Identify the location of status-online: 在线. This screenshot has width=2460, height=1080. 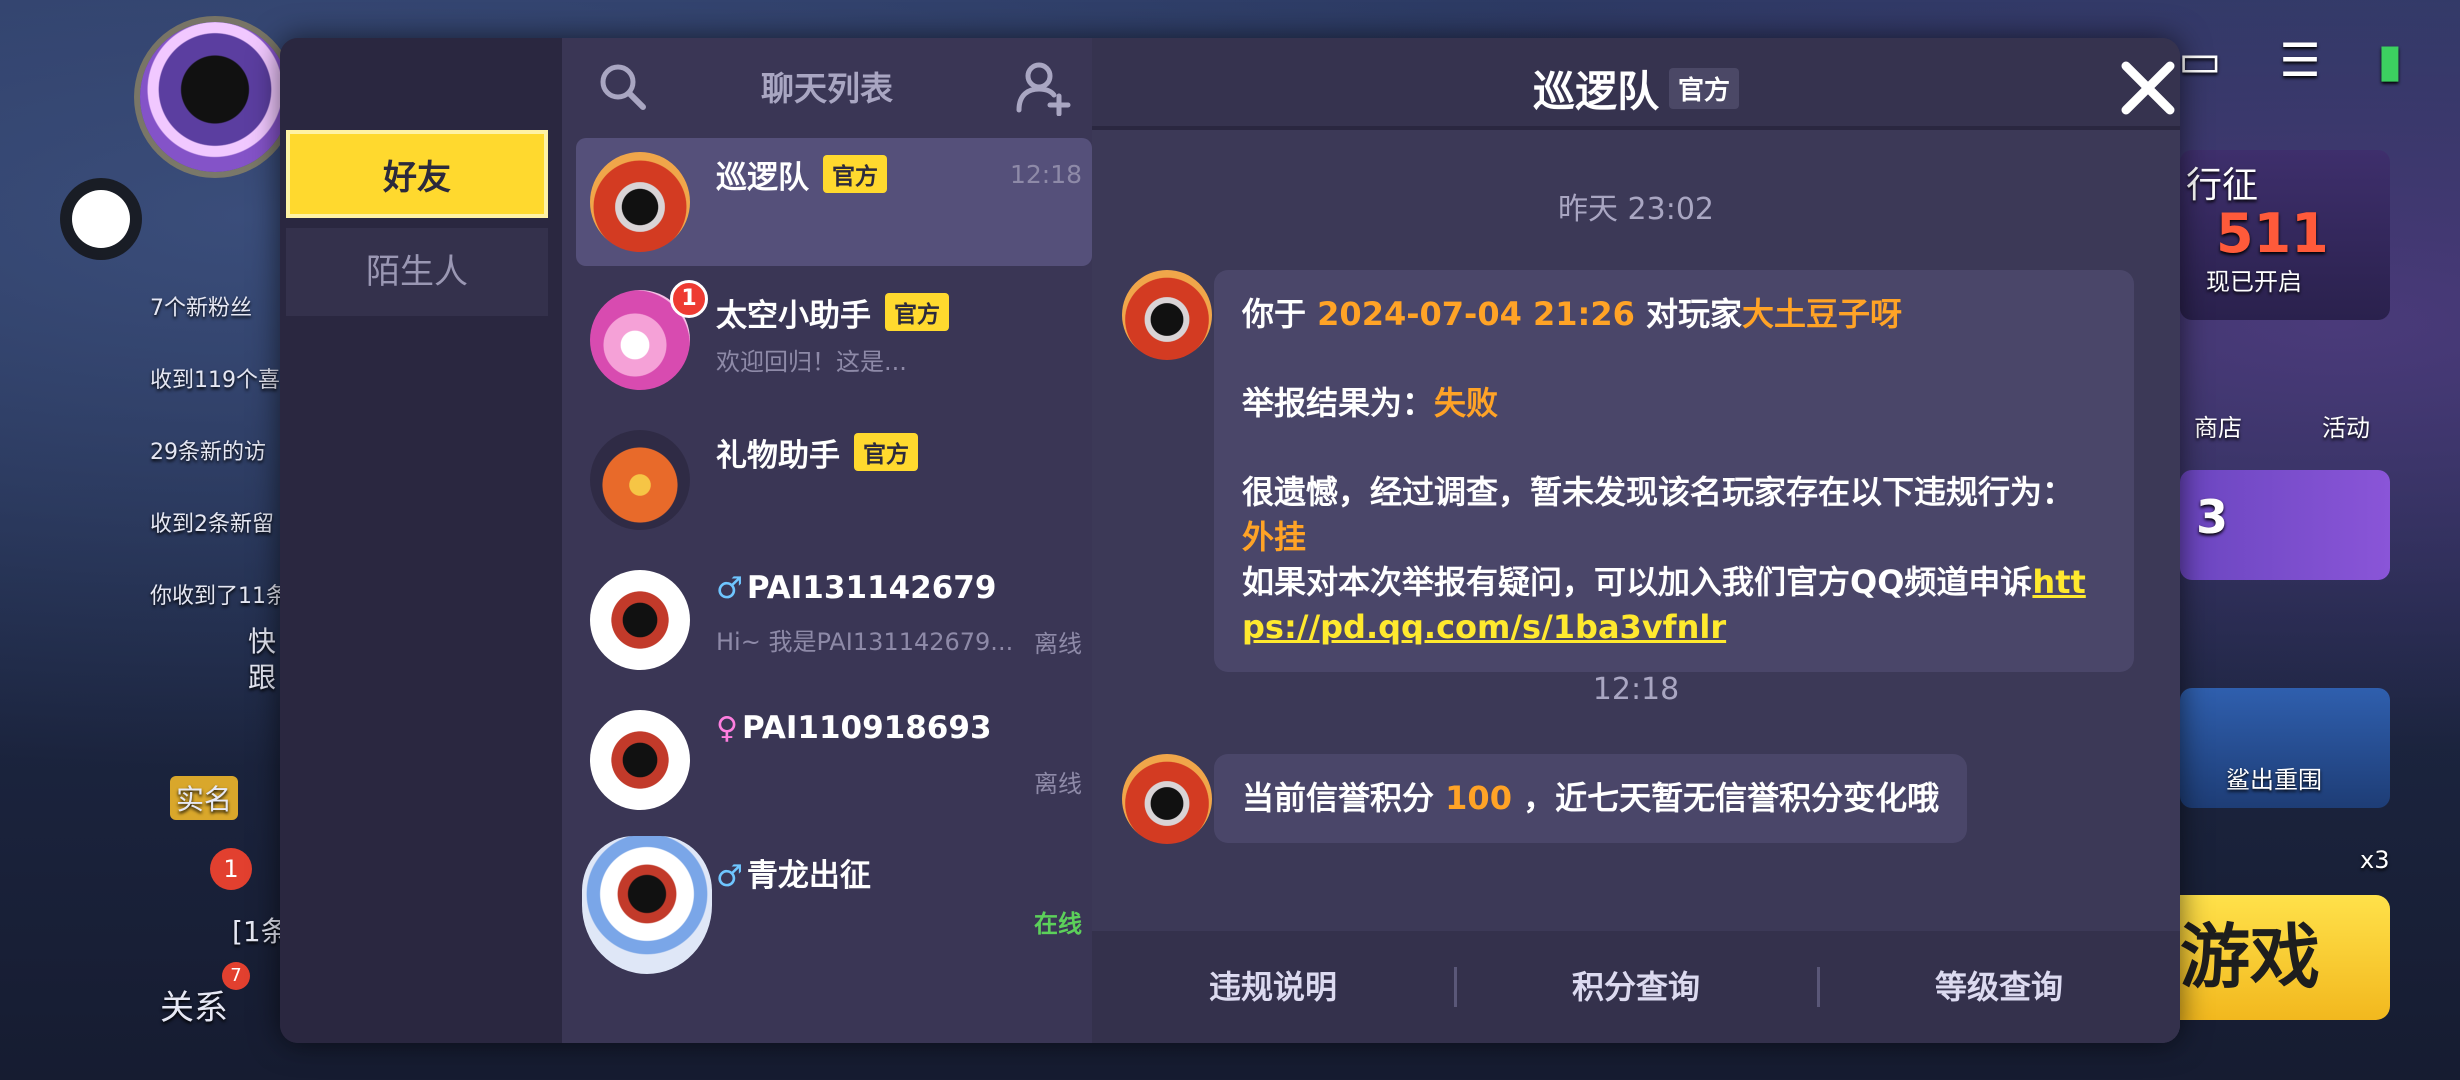
(1058, 924).